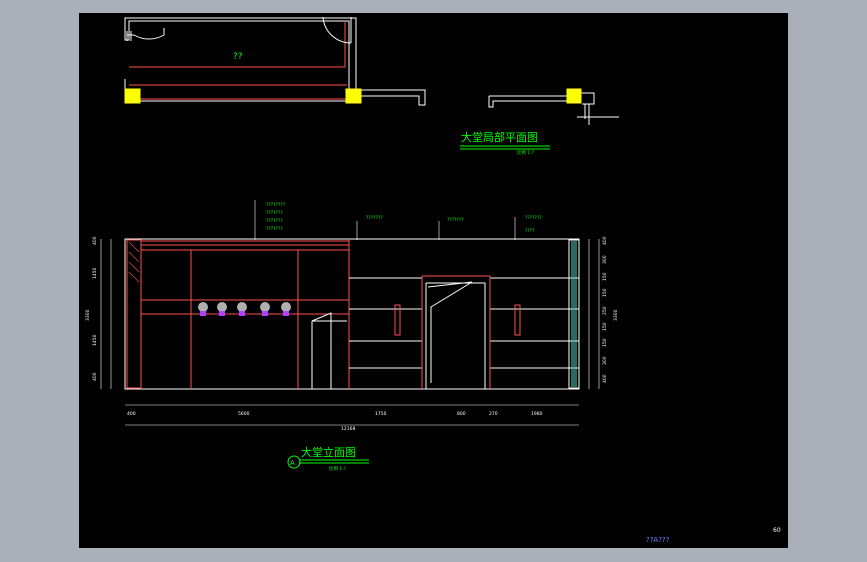 This screenshot has height=562, width=867. I want to click on plan-lower-wall, so click(240, 90).